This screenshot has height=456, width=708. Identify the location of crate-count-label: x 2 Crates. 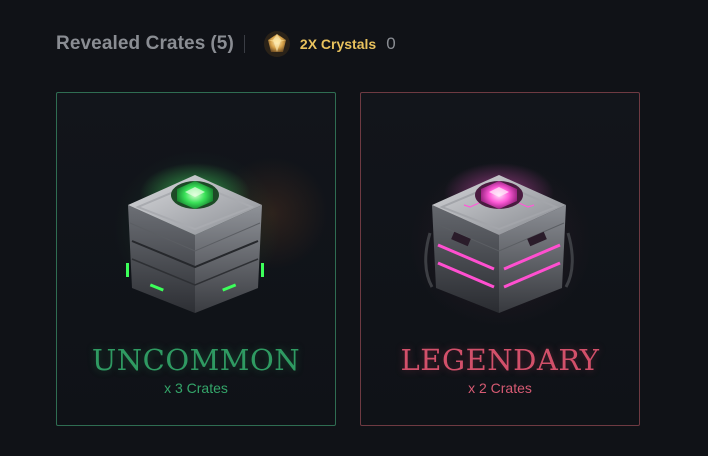
(500, 388).